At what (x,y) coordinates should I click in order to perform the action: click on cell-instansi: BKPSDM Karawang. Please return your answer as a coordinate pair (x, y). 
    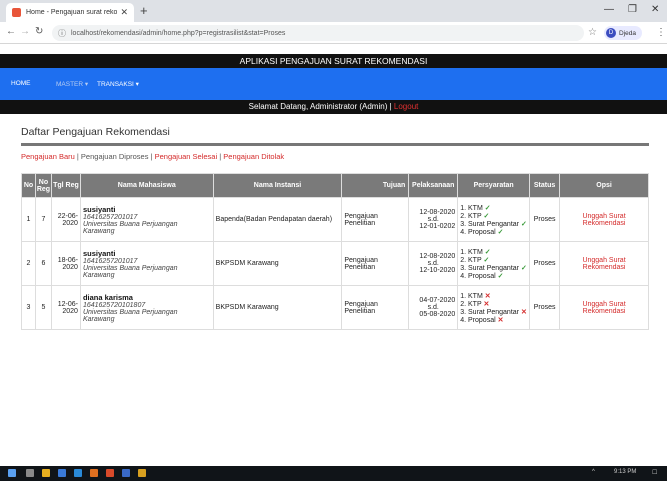
    Looking at the image, I should click on (277, 307).